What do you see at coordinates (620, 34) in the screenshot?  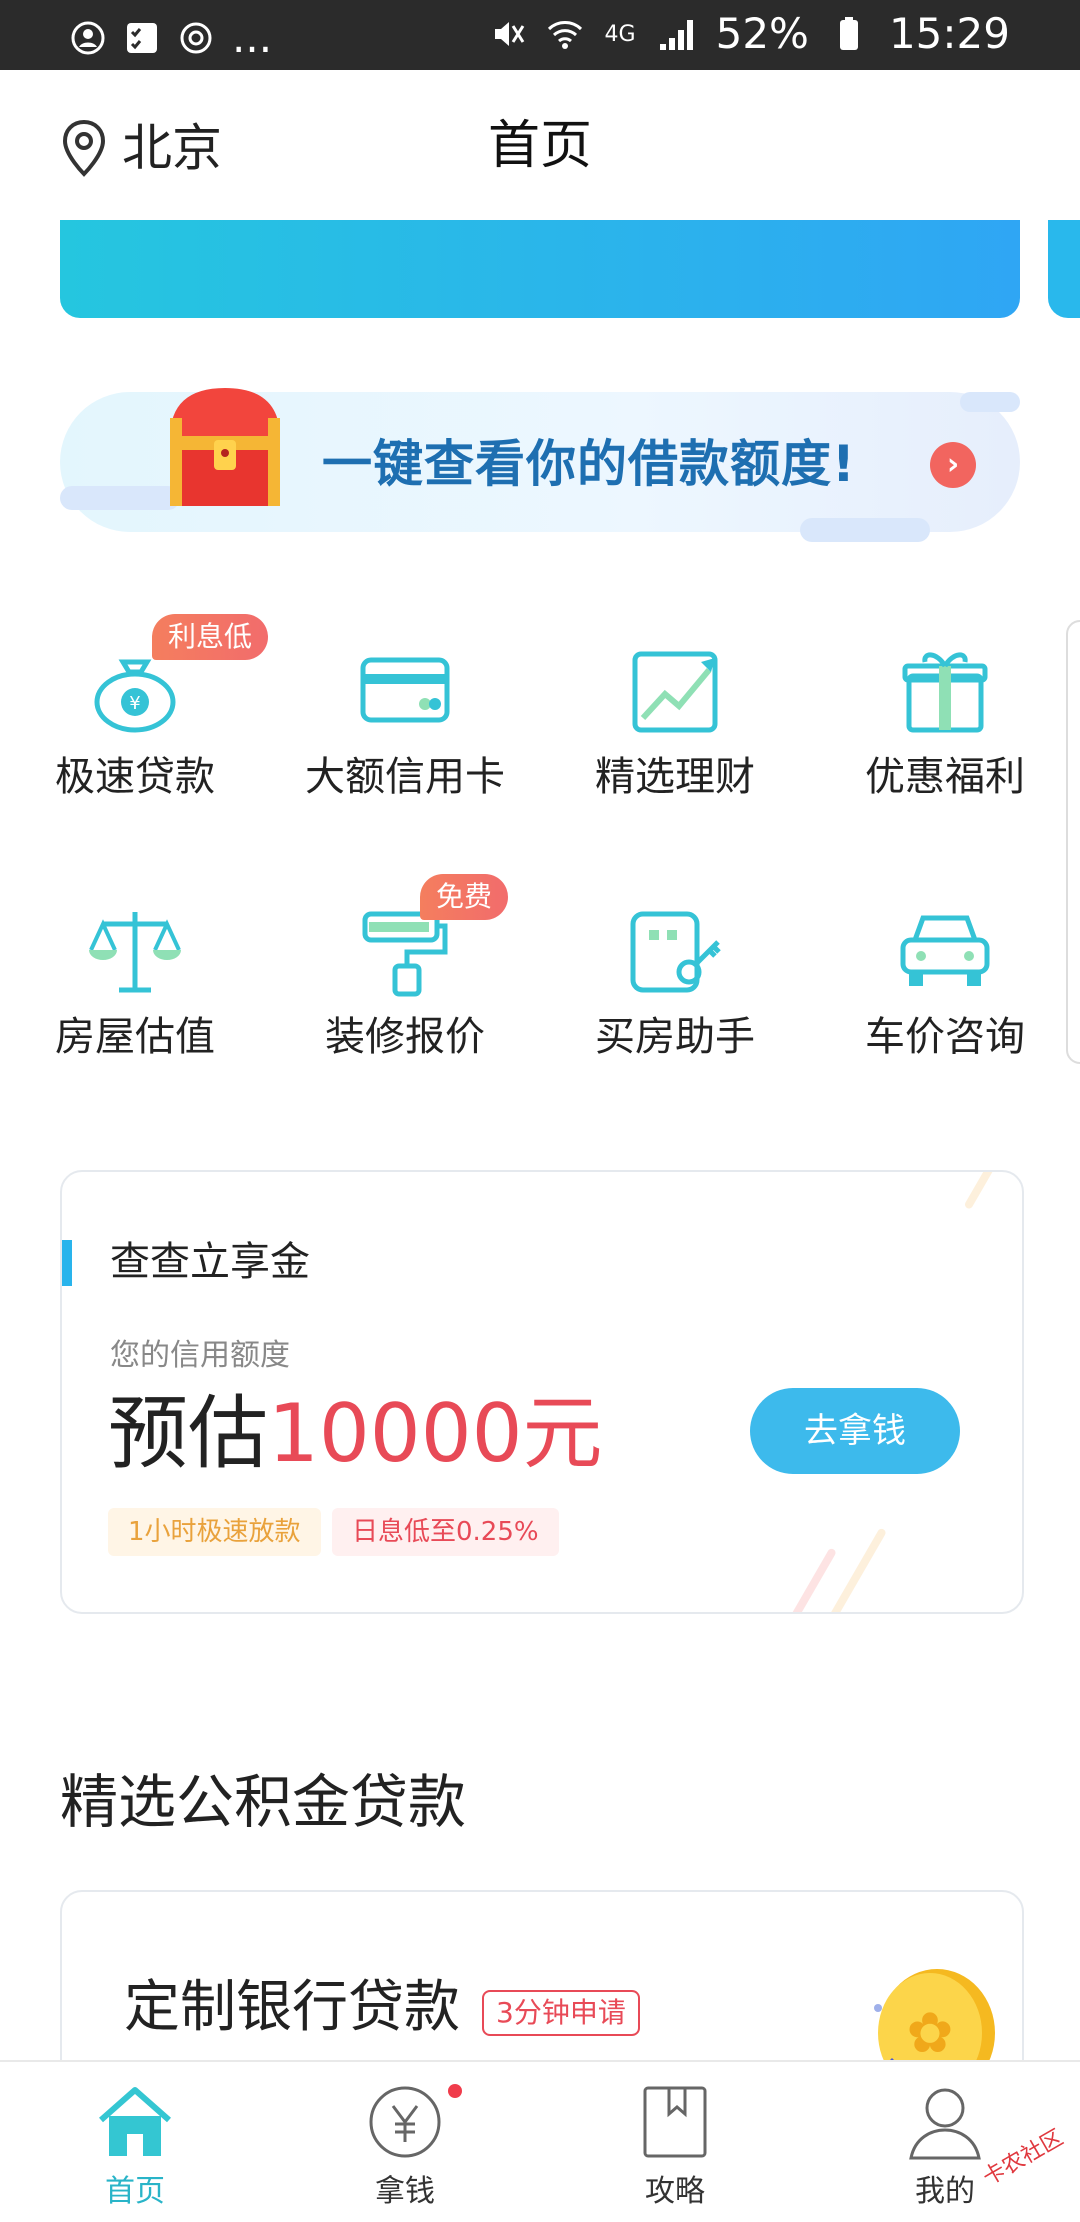 I see `network-type: 4G` at bounding box center [620, 34].